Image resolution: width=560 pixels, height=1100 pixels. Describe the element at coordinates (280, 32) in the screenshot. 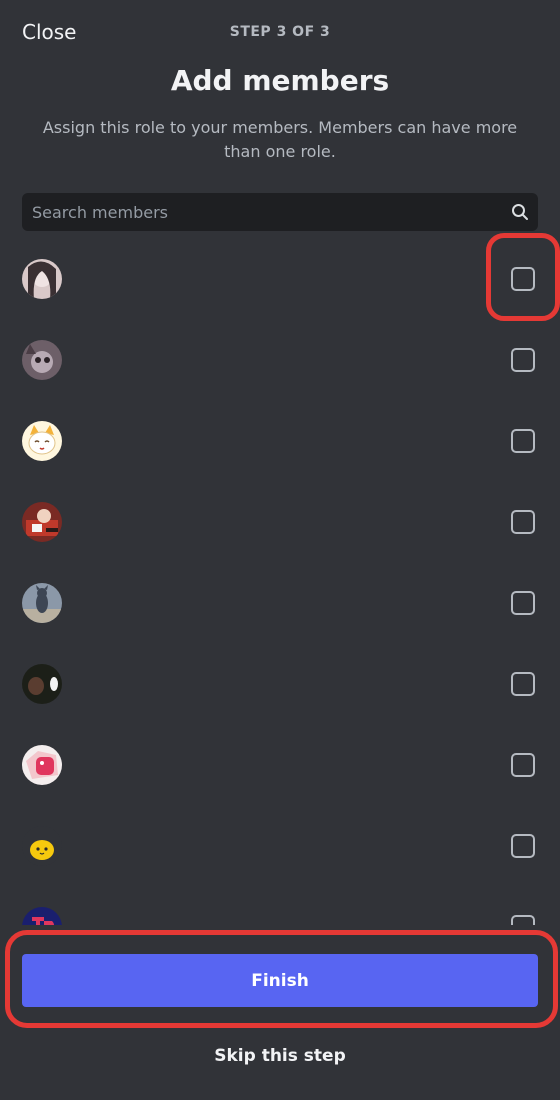

I see `step-indicator: STEP 3 OF 3` at that location.